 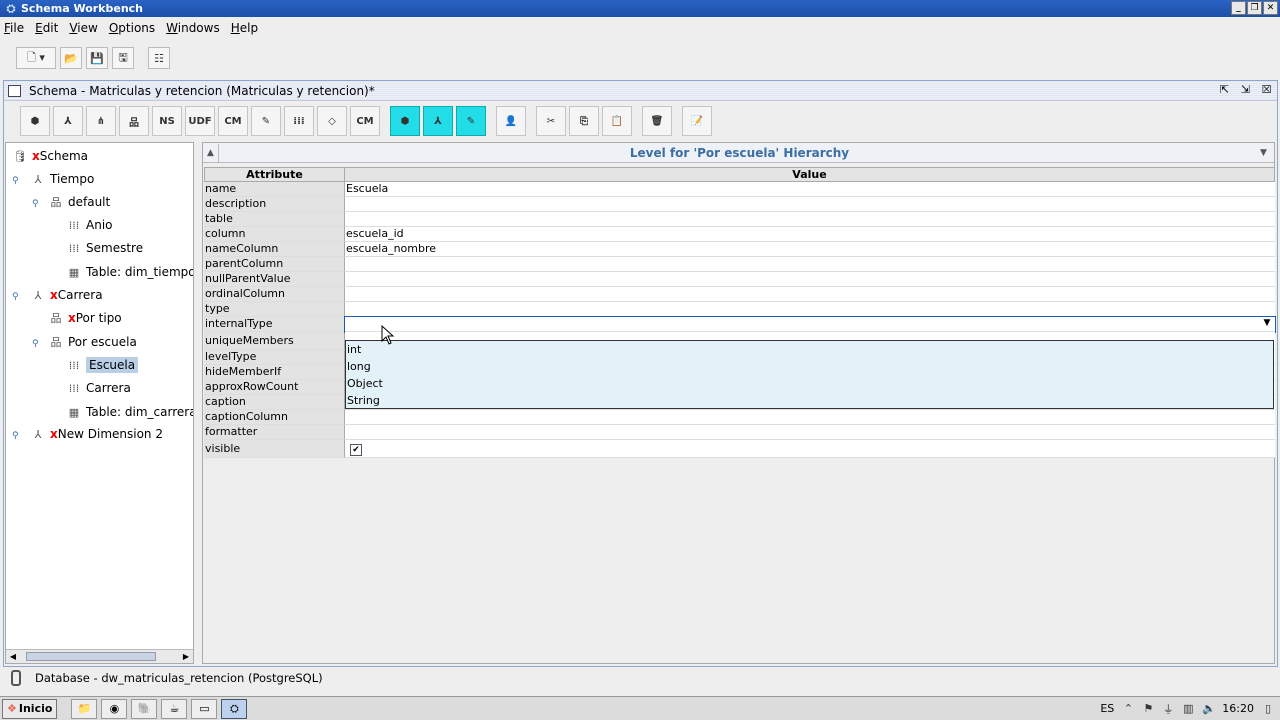 What do you see at coordinates (1268, 708) in the screenshot?
I see `show-desktop-icon: ▯` at bounding box center [1268, 708].